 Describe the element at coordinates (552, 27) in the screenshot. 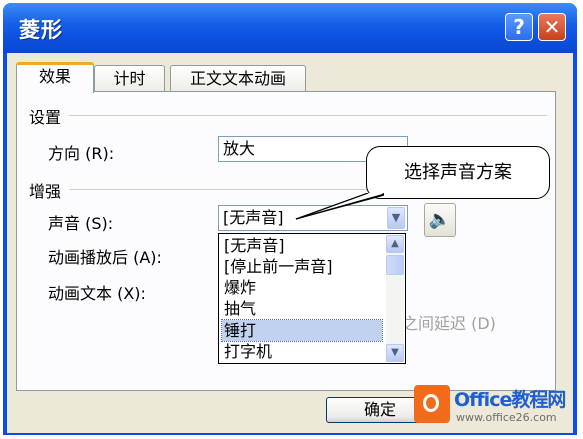

I see `close-button: ✕` at that location.